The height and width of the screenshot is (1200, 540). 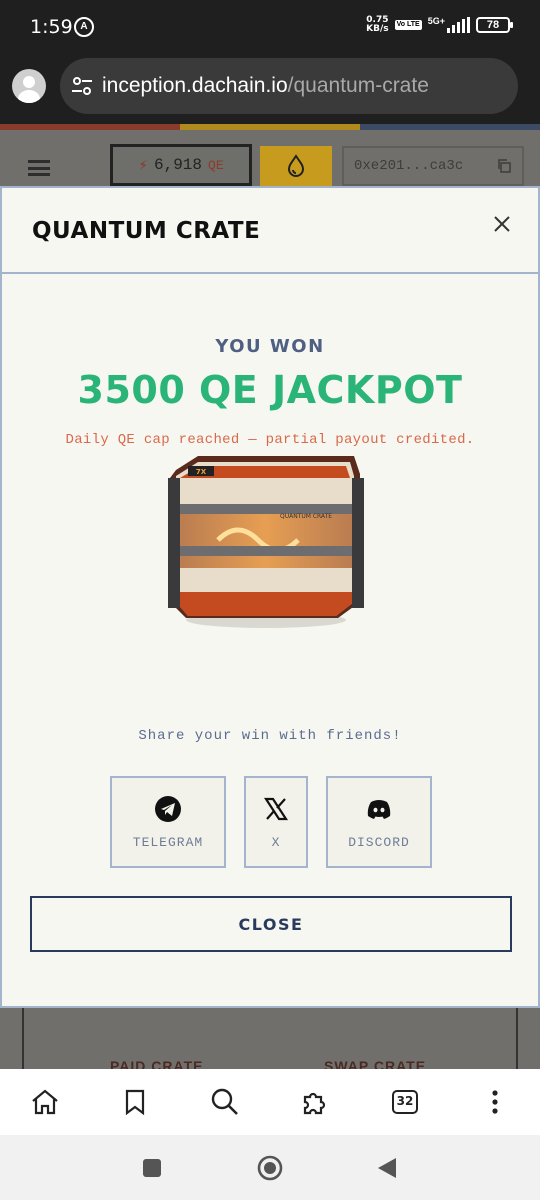 What do you see at coordinates (409, 166) in the screenshot?
I see `wallet-text: 0xe201...ca3c` at bounding box center [409, 166].